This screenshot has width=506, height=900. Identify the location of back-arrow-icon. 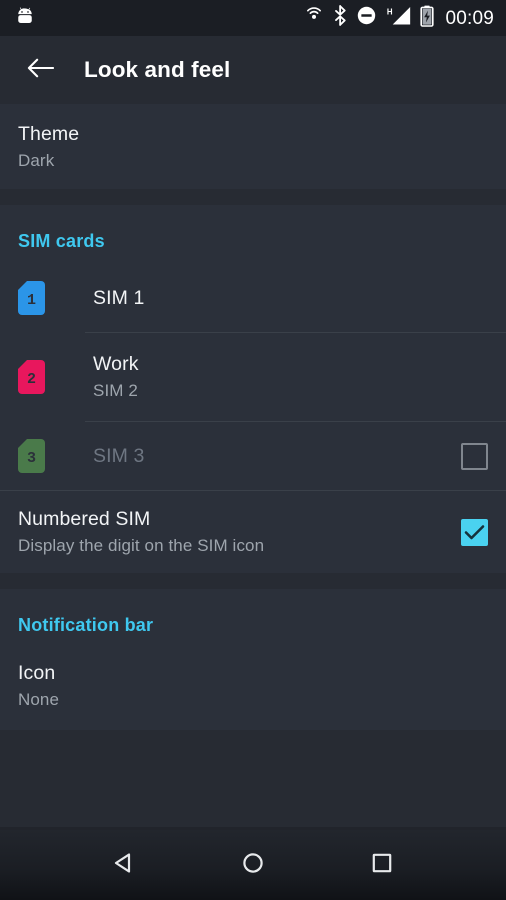
(40, 70).